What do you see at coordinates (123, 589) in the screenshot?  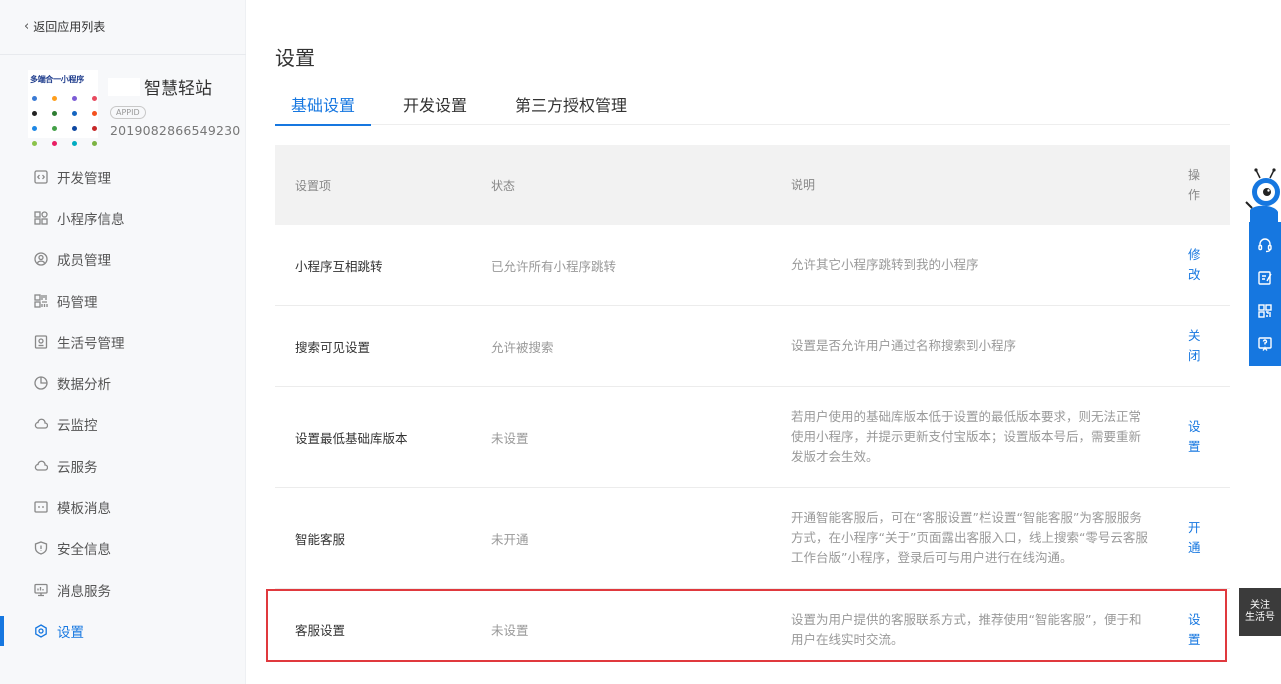 I see `sidebar-item-message-service: 消息服务` at bounding box center [123, 589].